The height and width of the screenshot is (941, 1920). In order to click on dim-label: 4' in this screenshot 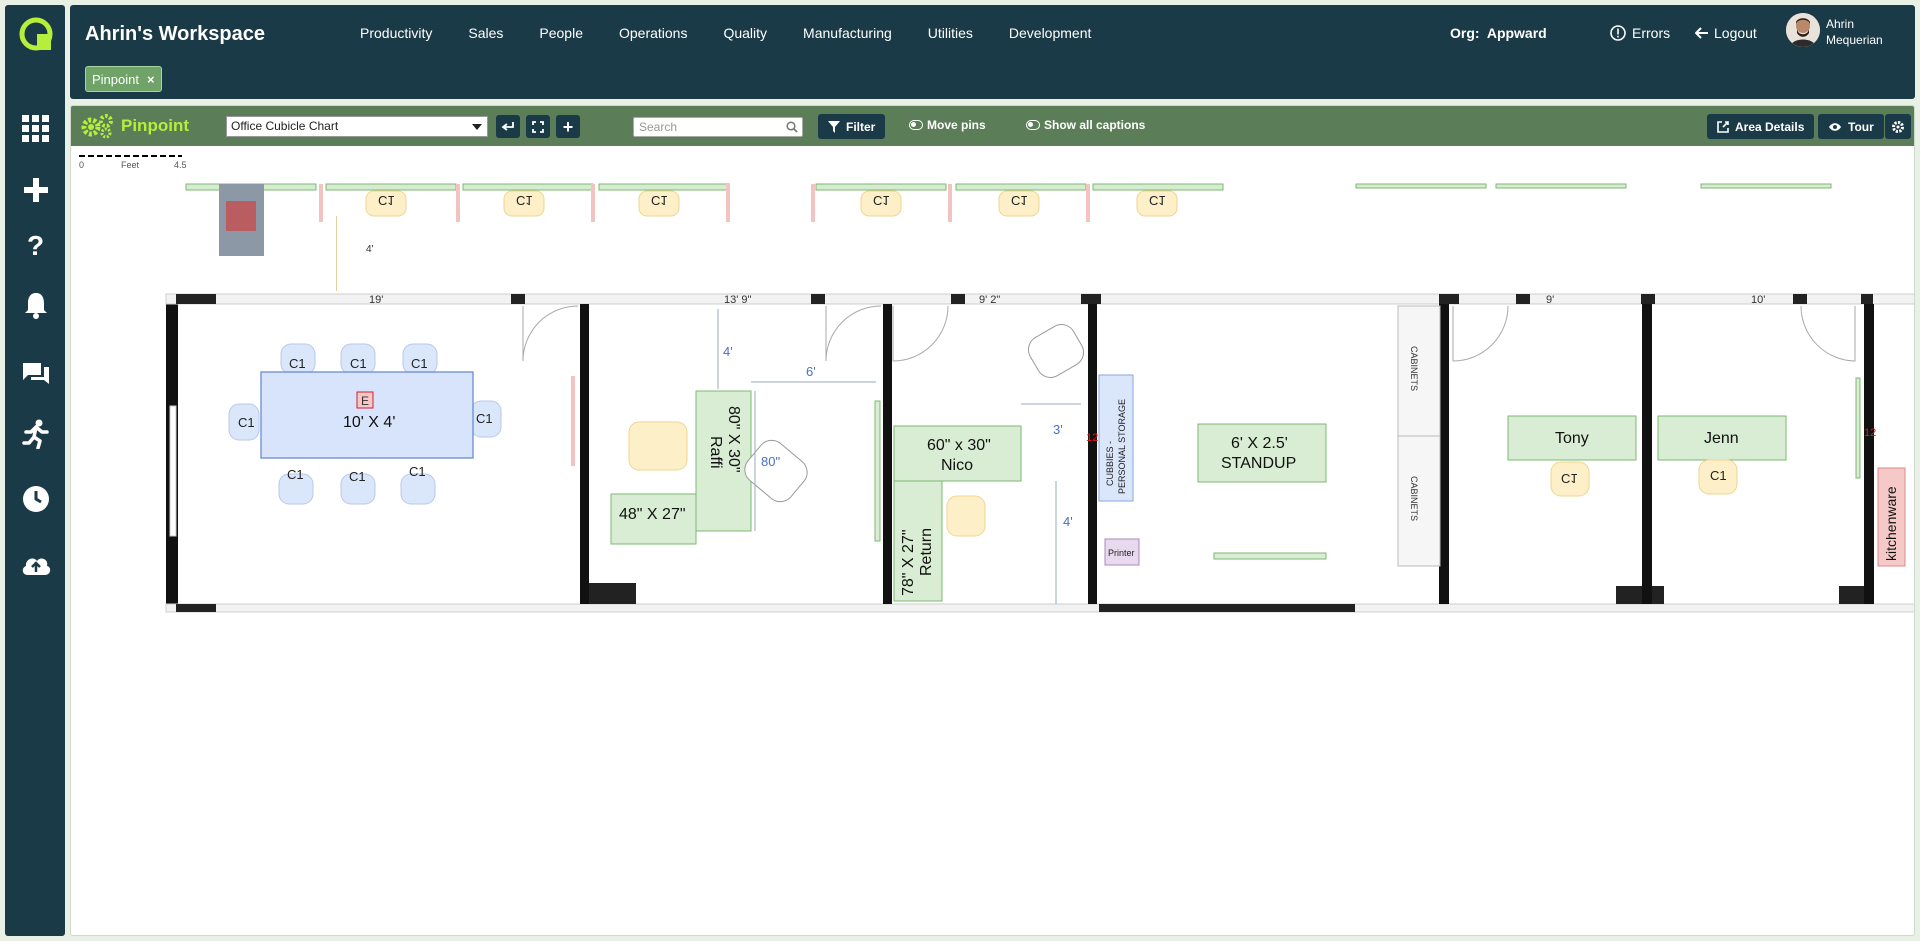, I will do `click(1068, 521)`.